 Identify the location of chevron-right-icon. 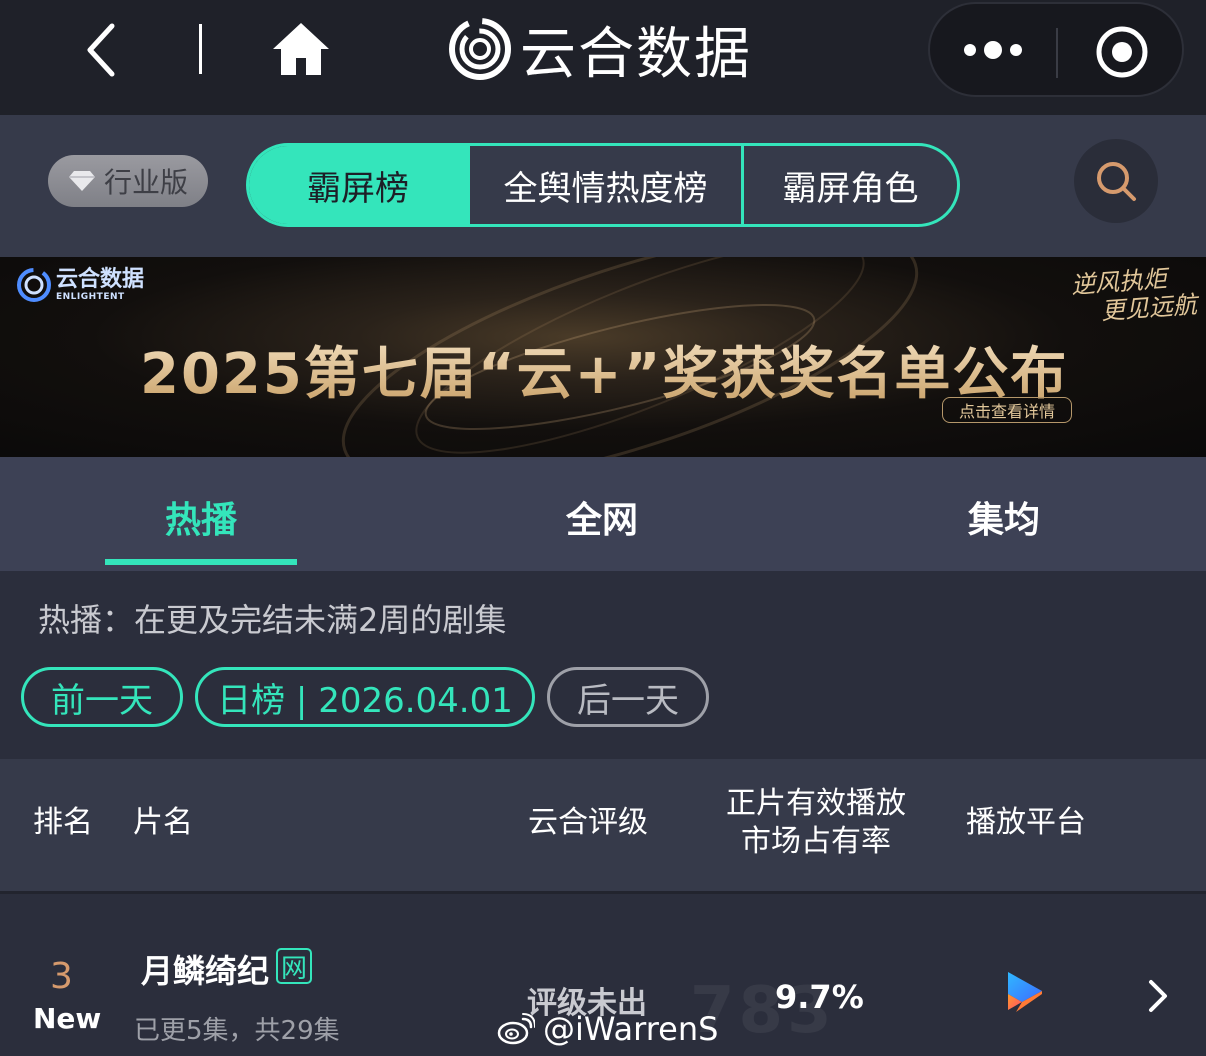
(1158, 996).